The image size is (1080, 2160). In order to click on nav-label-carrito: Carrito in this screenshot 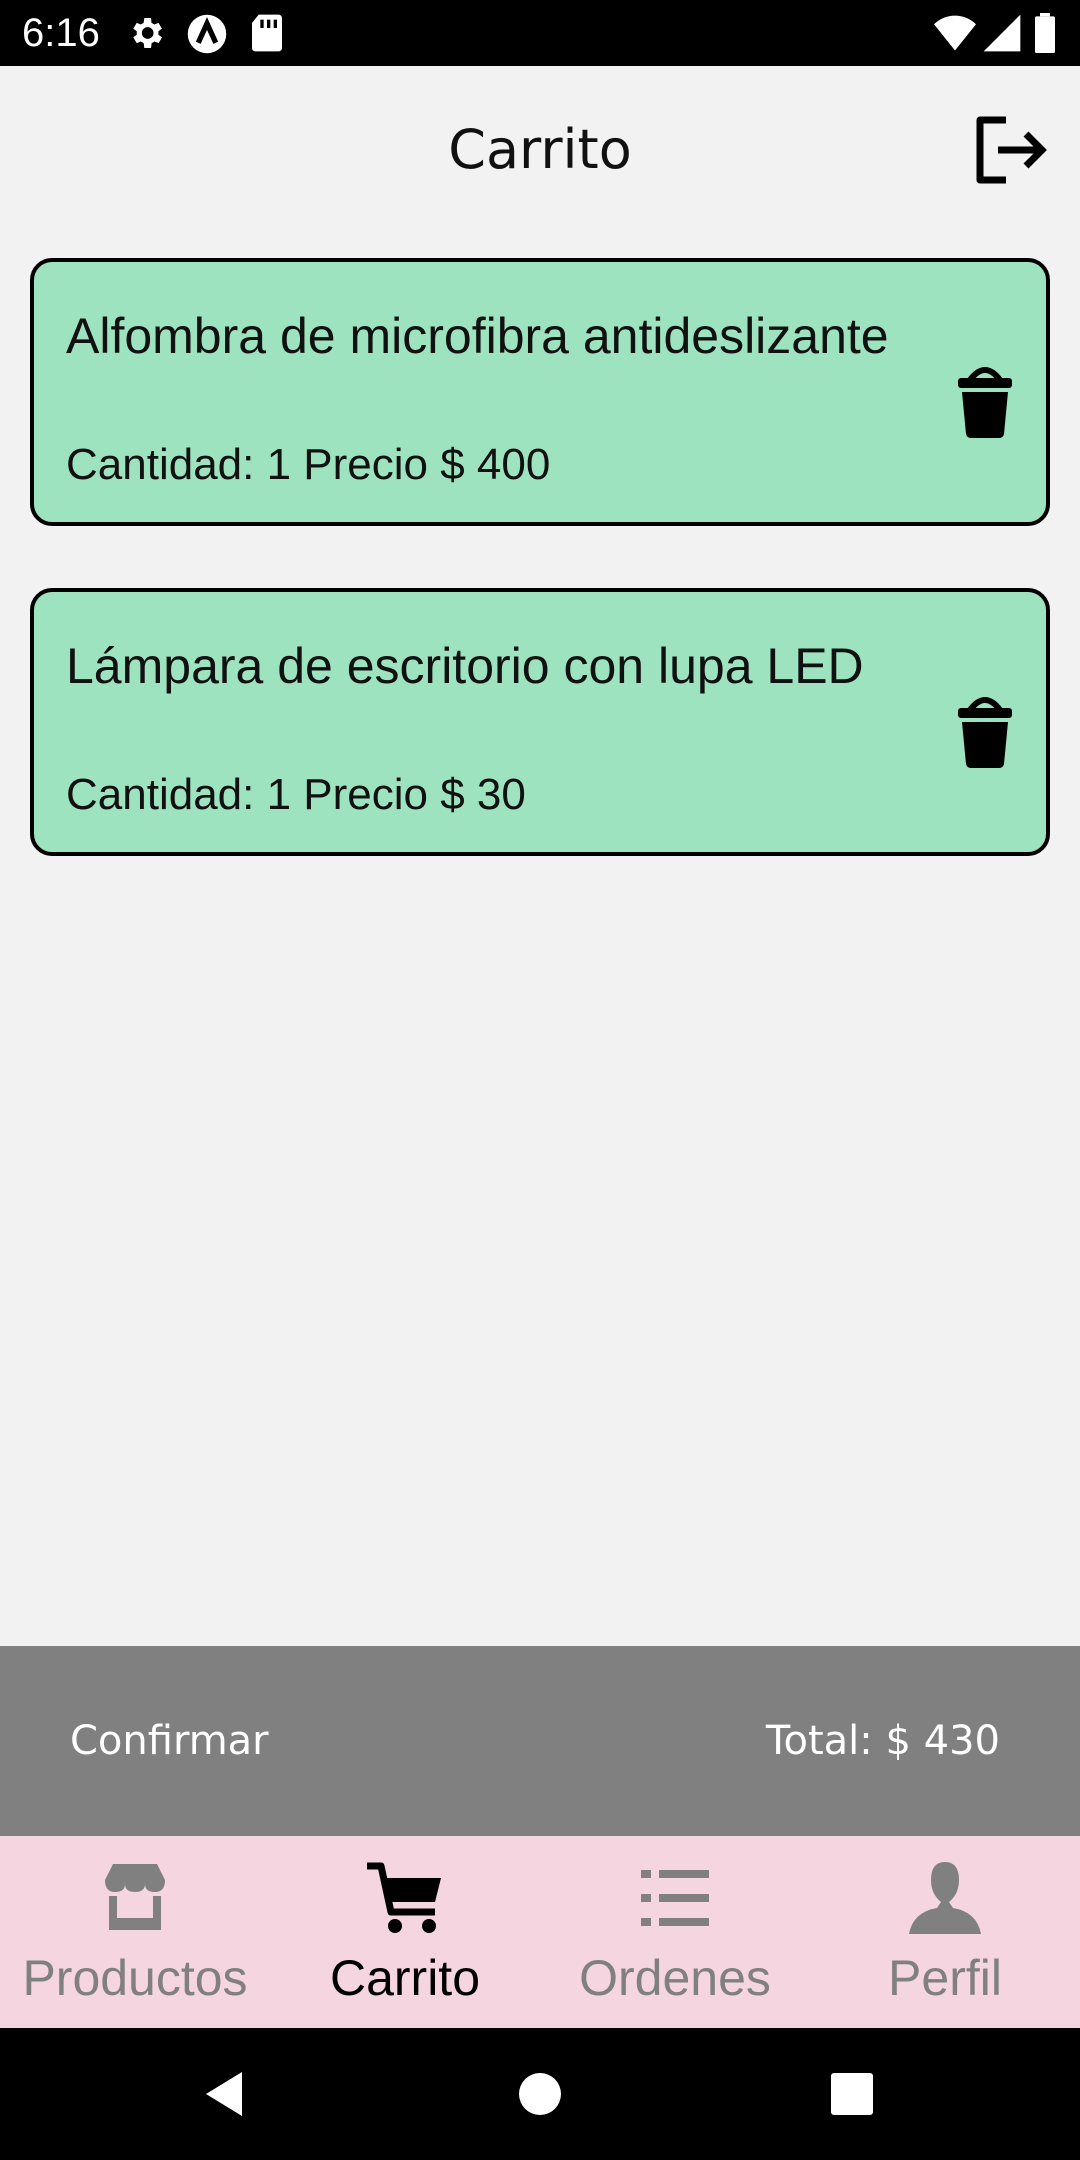, I will do `click(405, 1978)`.